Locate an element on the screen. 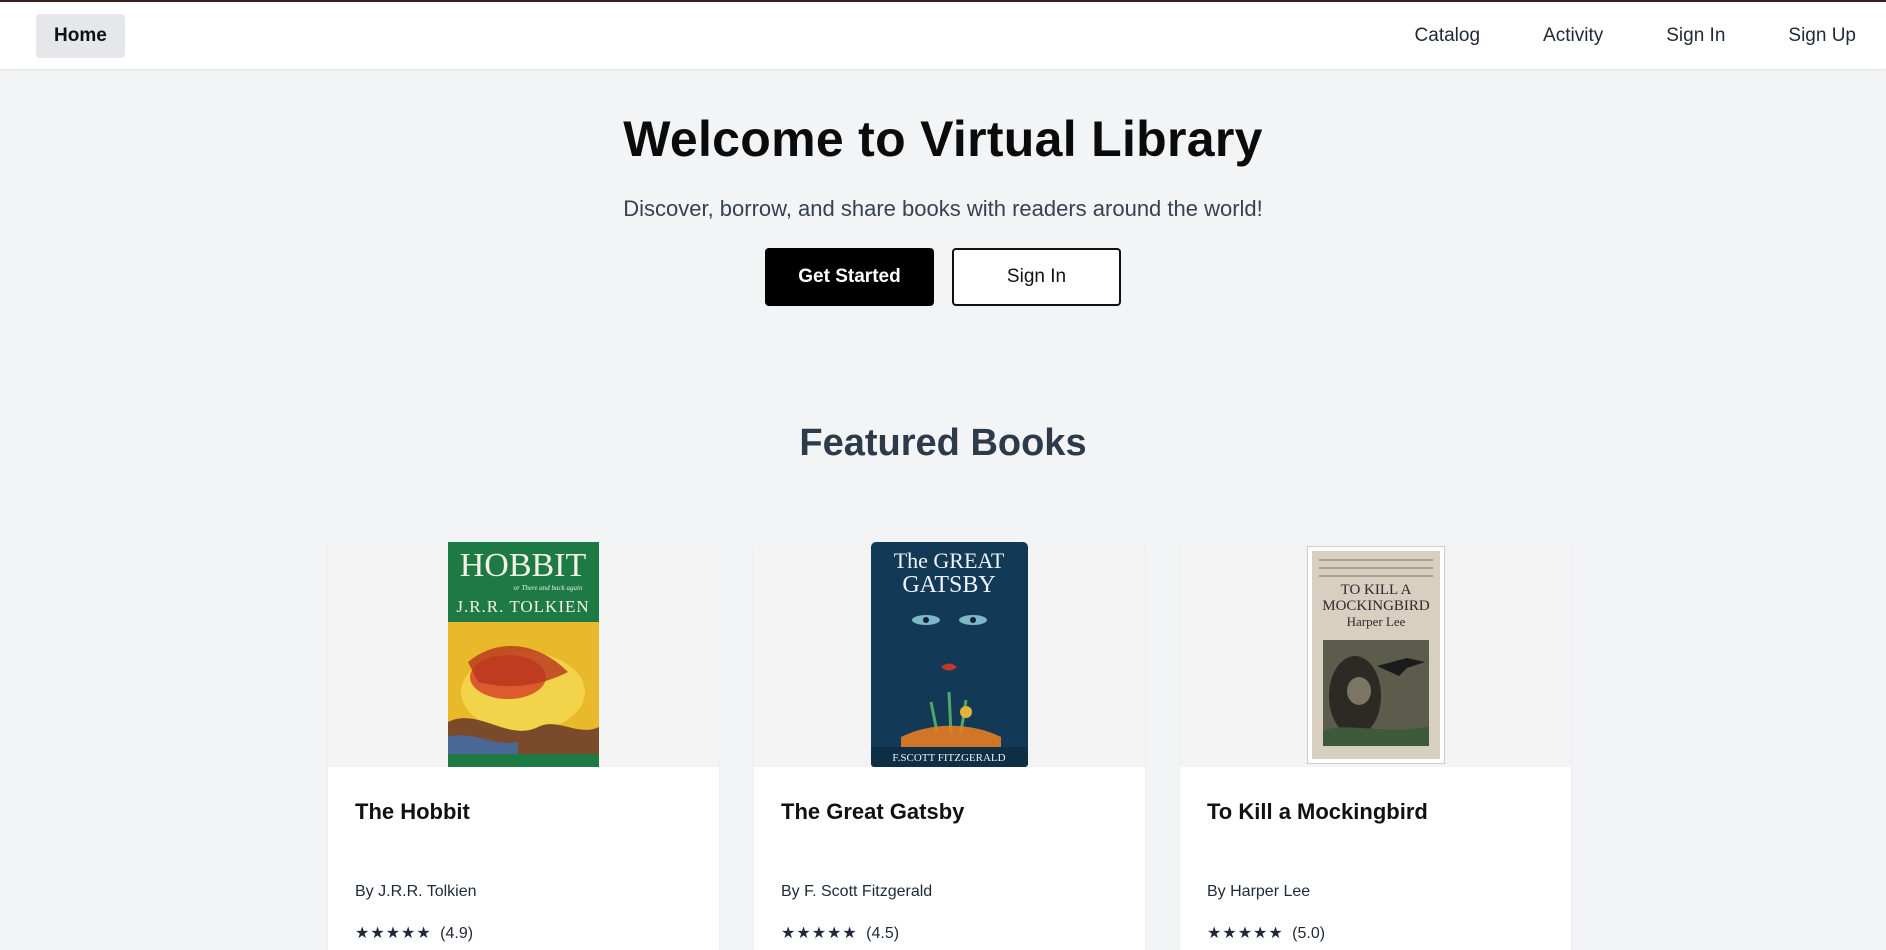 Image resolution: width=1886 pixels, height=950 pixels. rating-value: (5.0) is located at coordinates (1309, 933).